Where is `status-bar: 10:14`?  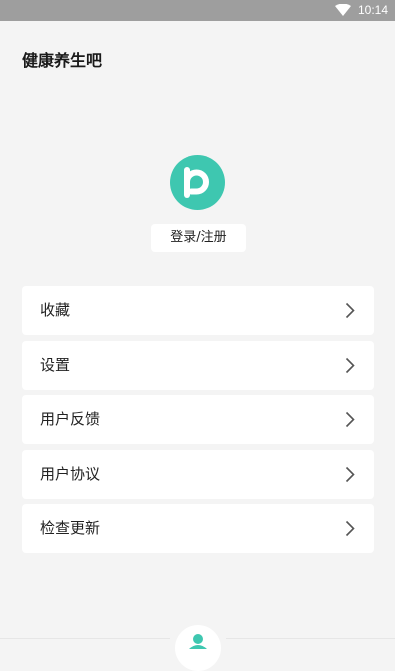 status-bar: 10:14 is located at coordinates (197, 10).